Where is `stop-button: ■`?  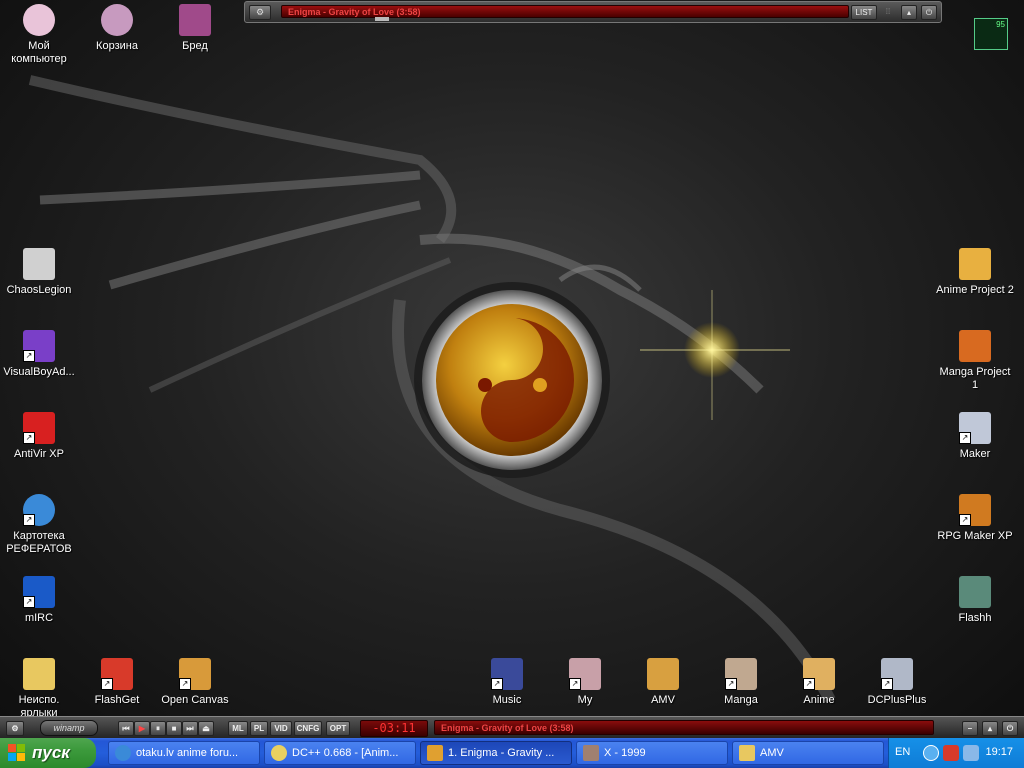
stop-button: ■ is located at coordinates (174, 728).